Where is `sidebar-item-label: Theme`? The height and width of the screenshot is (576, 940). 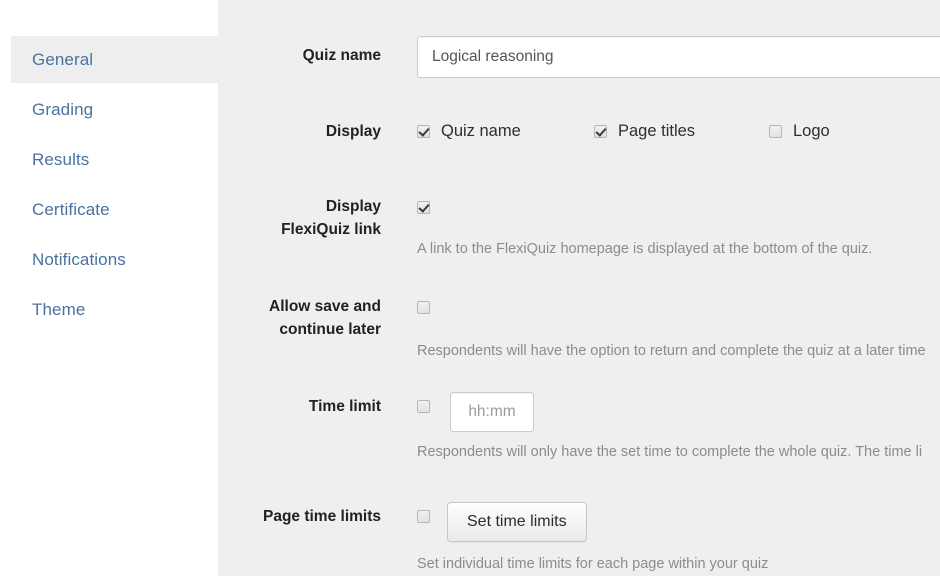 sidebar-item-label: Theme is located at coordinates (59, 309).